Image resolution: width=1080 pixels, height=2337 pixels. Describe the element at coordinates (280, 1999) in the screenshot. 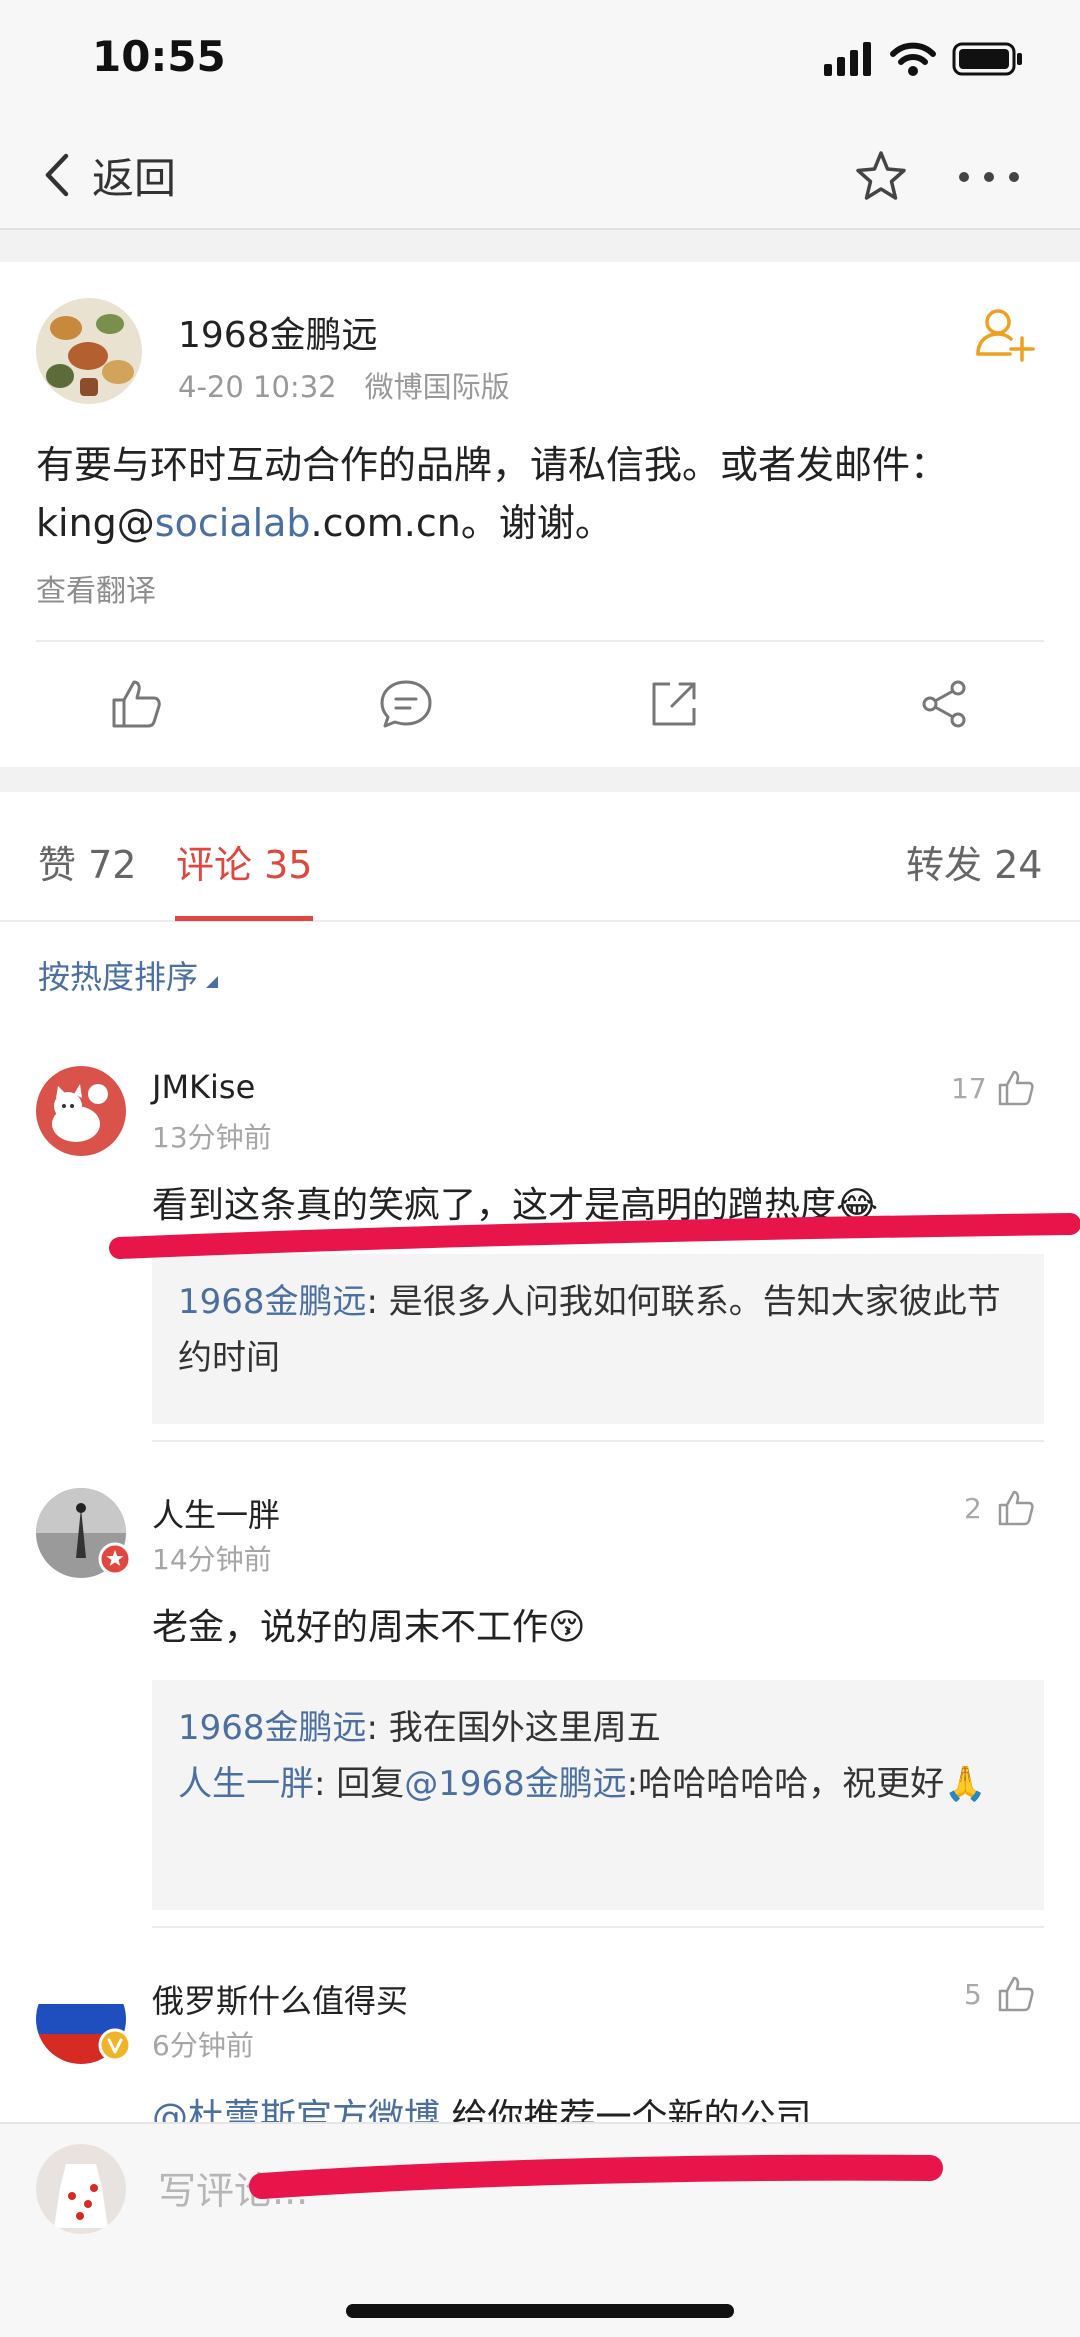

I see `comment-author: 俄罗斯什么值得买` at that location.